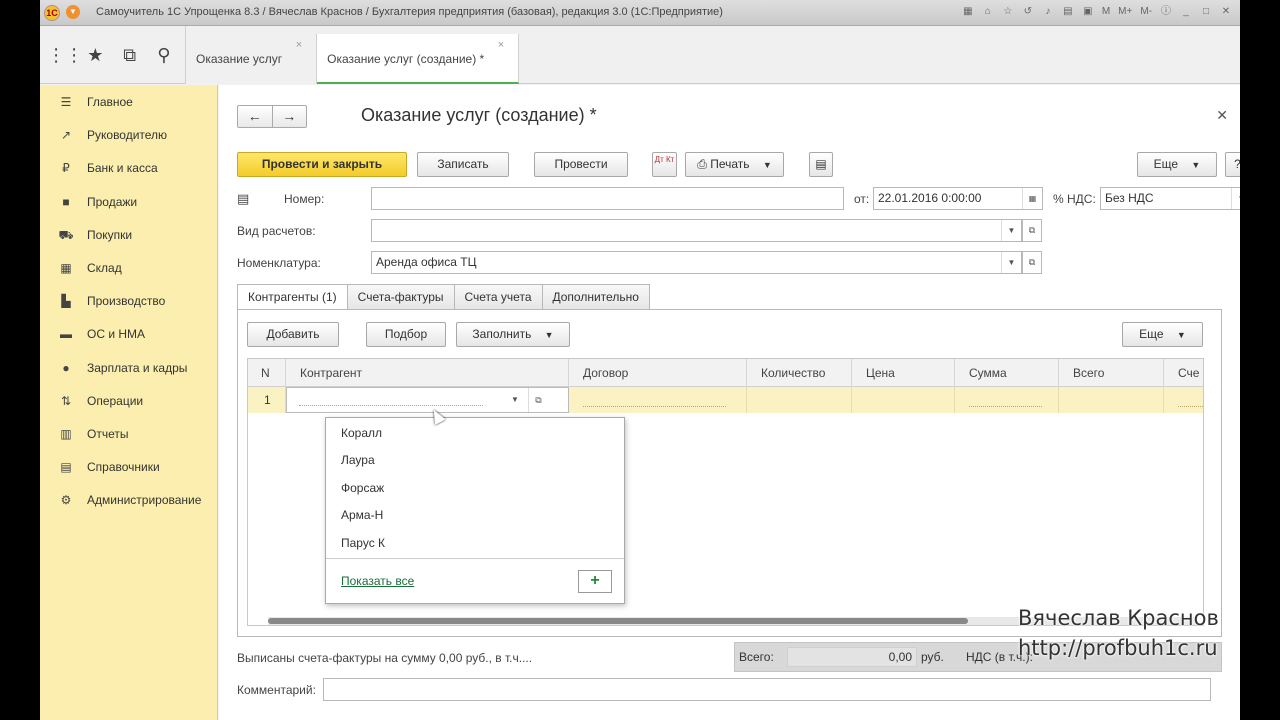 Image resolution: width=1280 pixels, height=720 pixels. Describe the element at coordinates (128, 202) in the screenshot. I see `sidebar-item-sales: ■ Продажи` at that location.